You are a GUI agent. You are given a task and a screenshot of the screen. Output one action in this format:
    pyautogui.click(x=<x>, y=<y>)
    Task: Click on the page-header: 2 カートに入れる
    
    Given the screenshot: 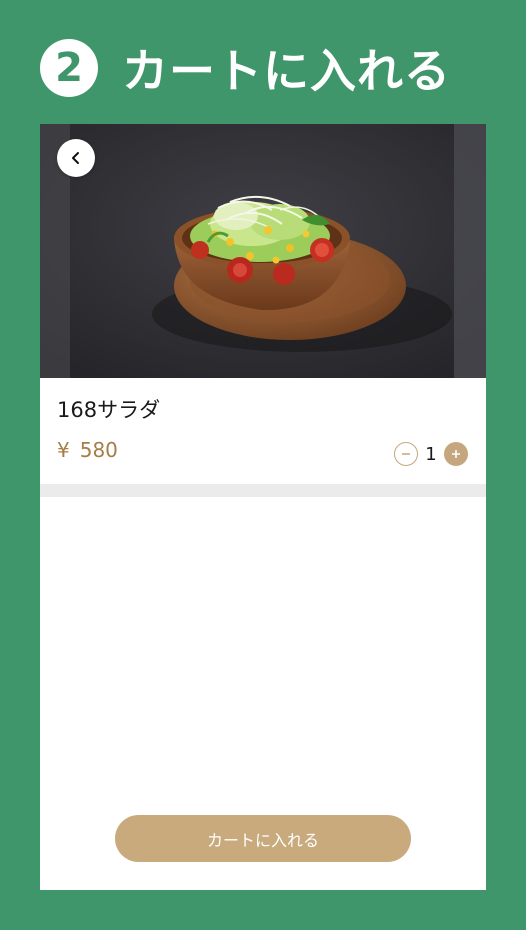 What is the action you would take?
    pyautogui.click(x=245, y=68)
    